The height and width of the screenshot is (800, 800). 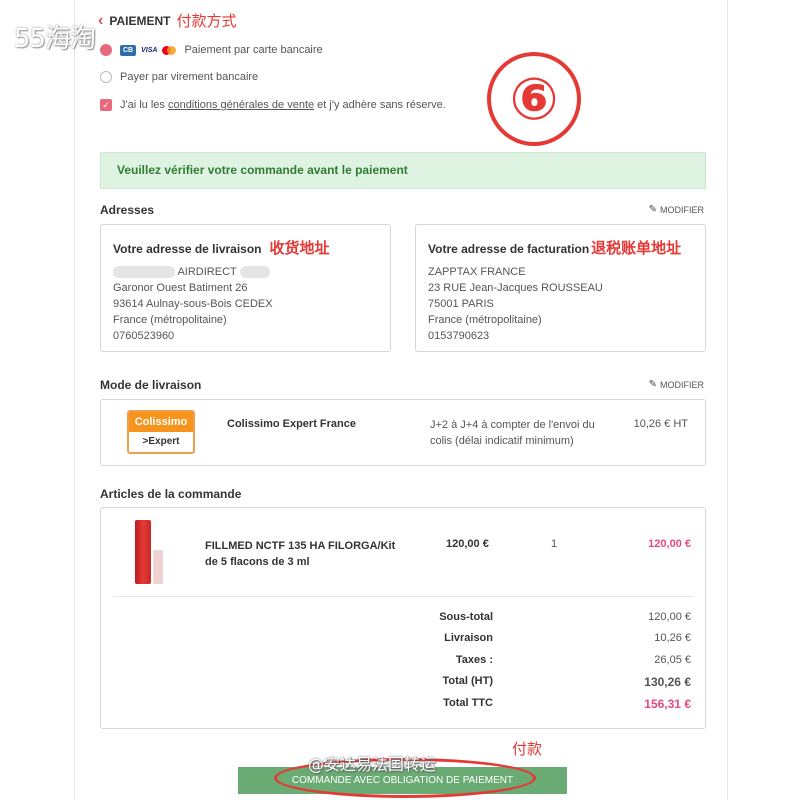 What do you see at coordinates (189, 77) in the screenshot?
I see `payment-option-label: Payer par virement bancaire` at bounding box center [189, 77].